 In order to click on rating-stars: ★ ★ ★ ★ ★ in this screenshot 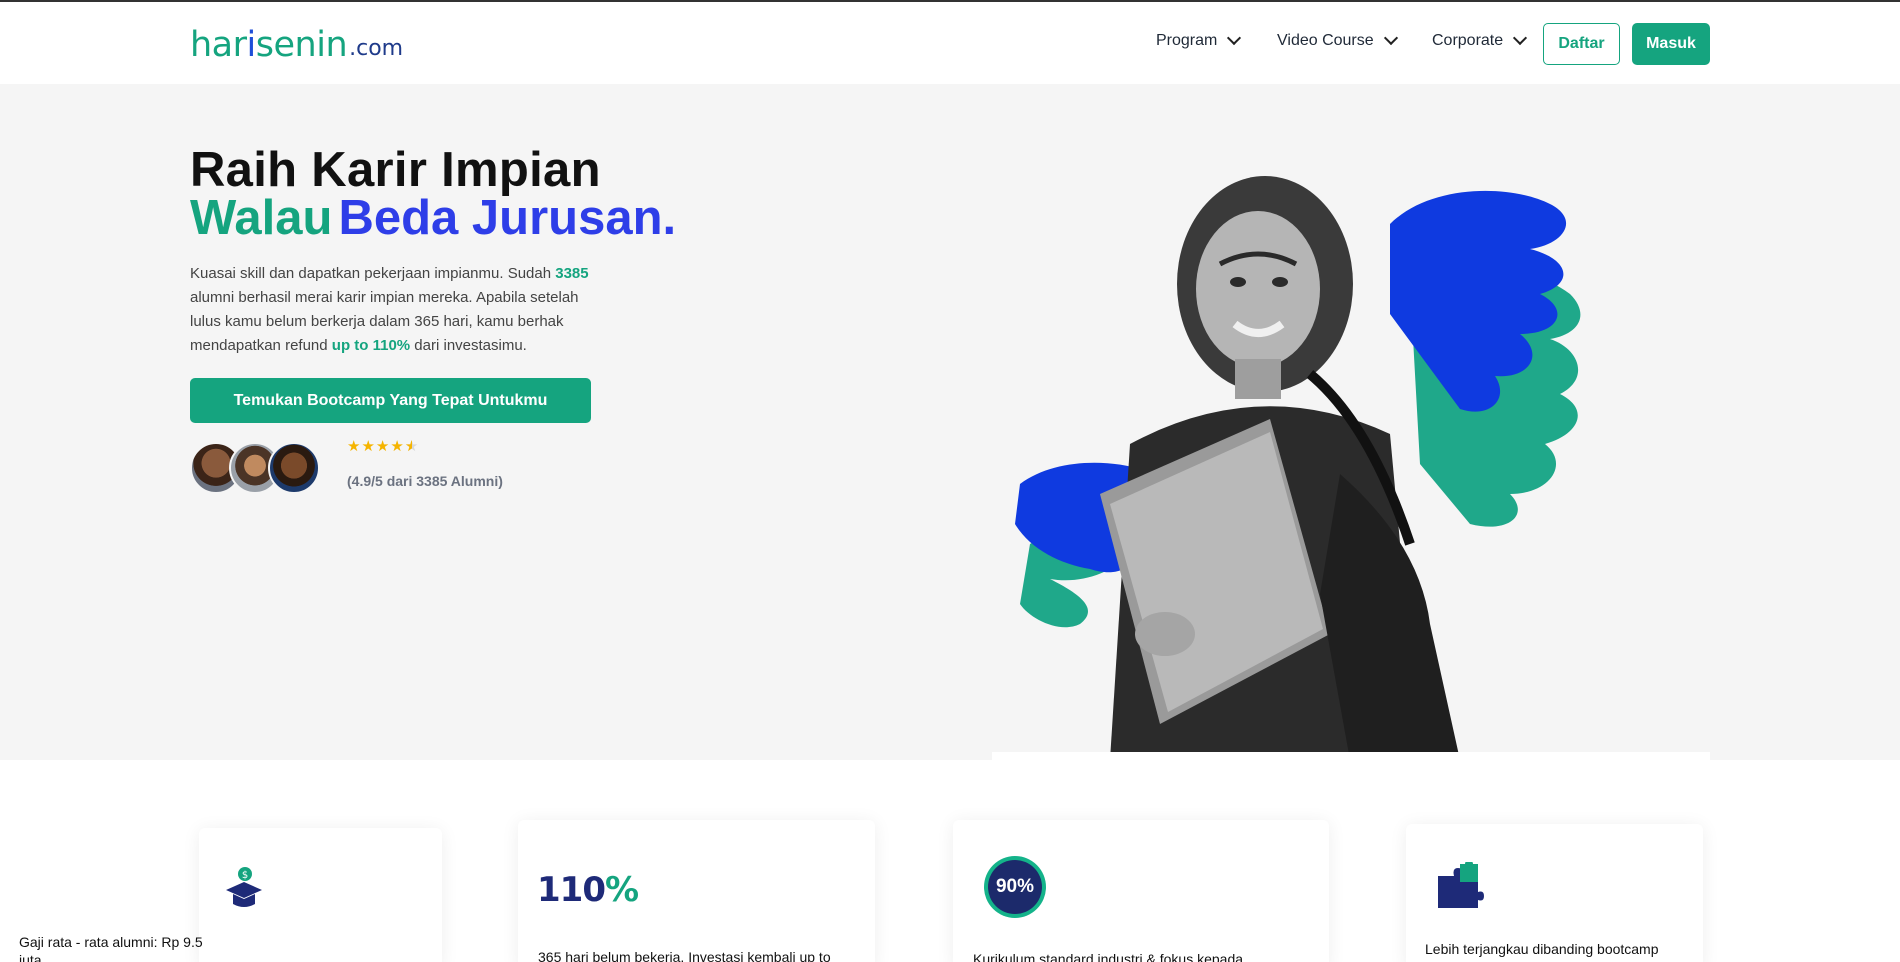, I will do `click(382, 447)`.